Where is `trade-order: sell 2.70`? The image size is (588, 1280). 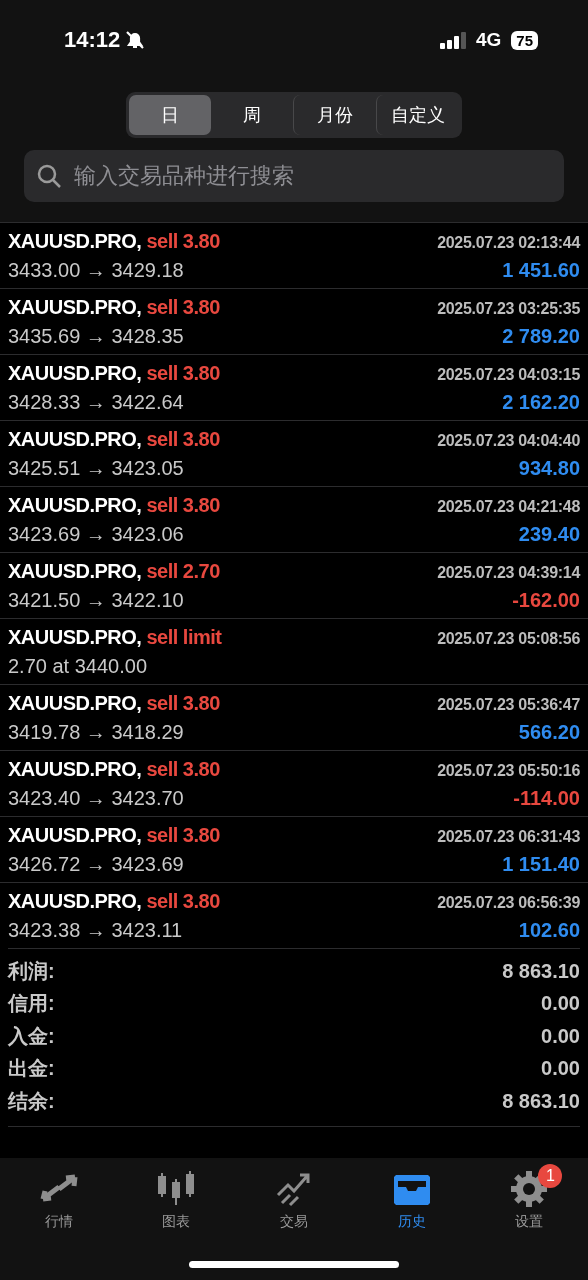
trade-order: sell 2.70 is located at coordinates (183, 570).